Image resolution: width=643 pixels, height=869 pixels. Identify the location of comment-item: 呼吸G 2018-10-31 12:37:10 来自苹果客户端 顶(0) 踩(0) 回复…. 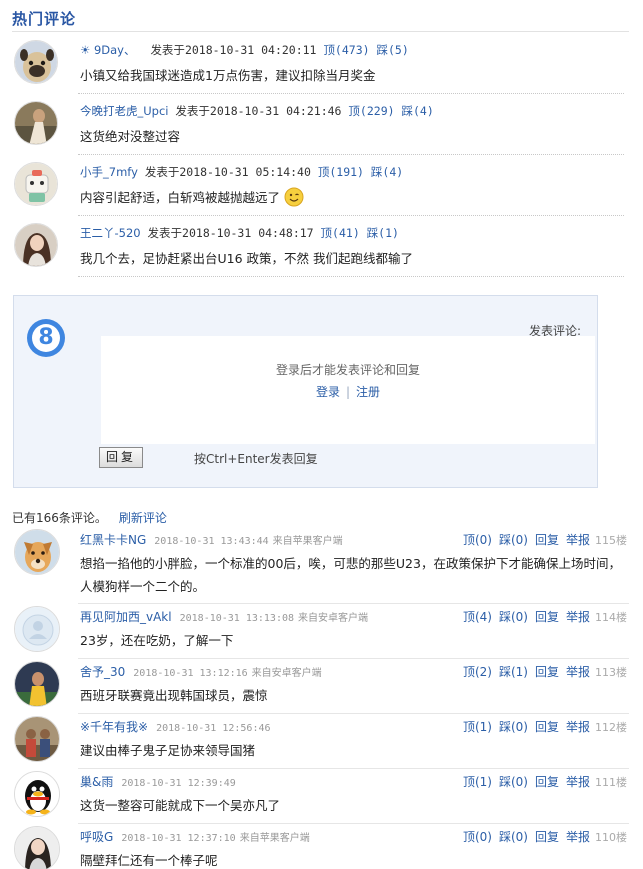
(320, 846).